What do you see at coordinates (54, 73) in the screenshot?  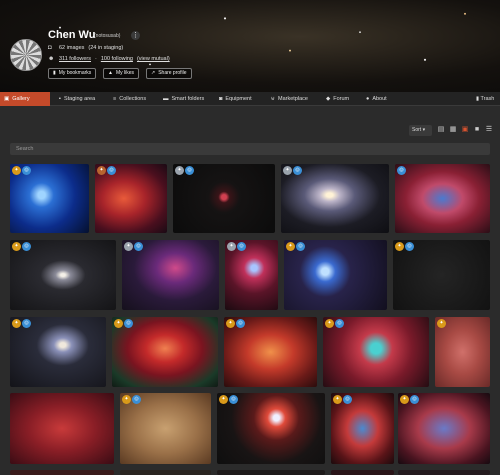 I see `bookmark-icon: ▮` at bounding box center [54, 73].